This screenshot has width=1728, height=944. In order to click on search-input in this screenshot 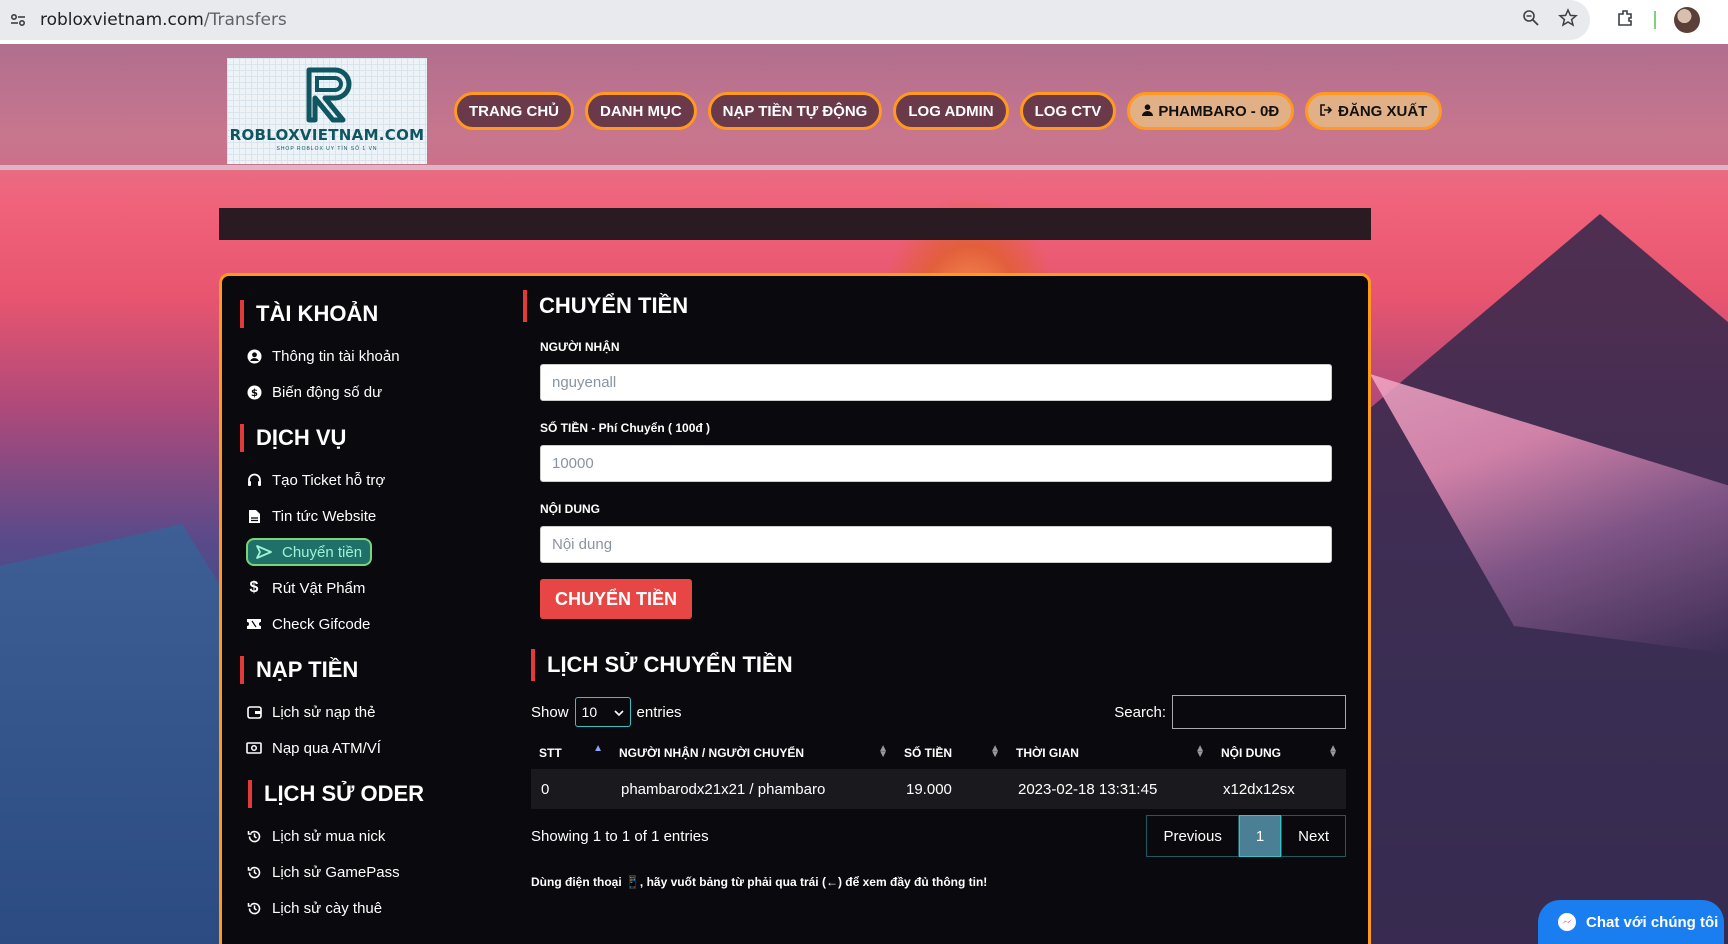, I will do `click(1259, 712)`.